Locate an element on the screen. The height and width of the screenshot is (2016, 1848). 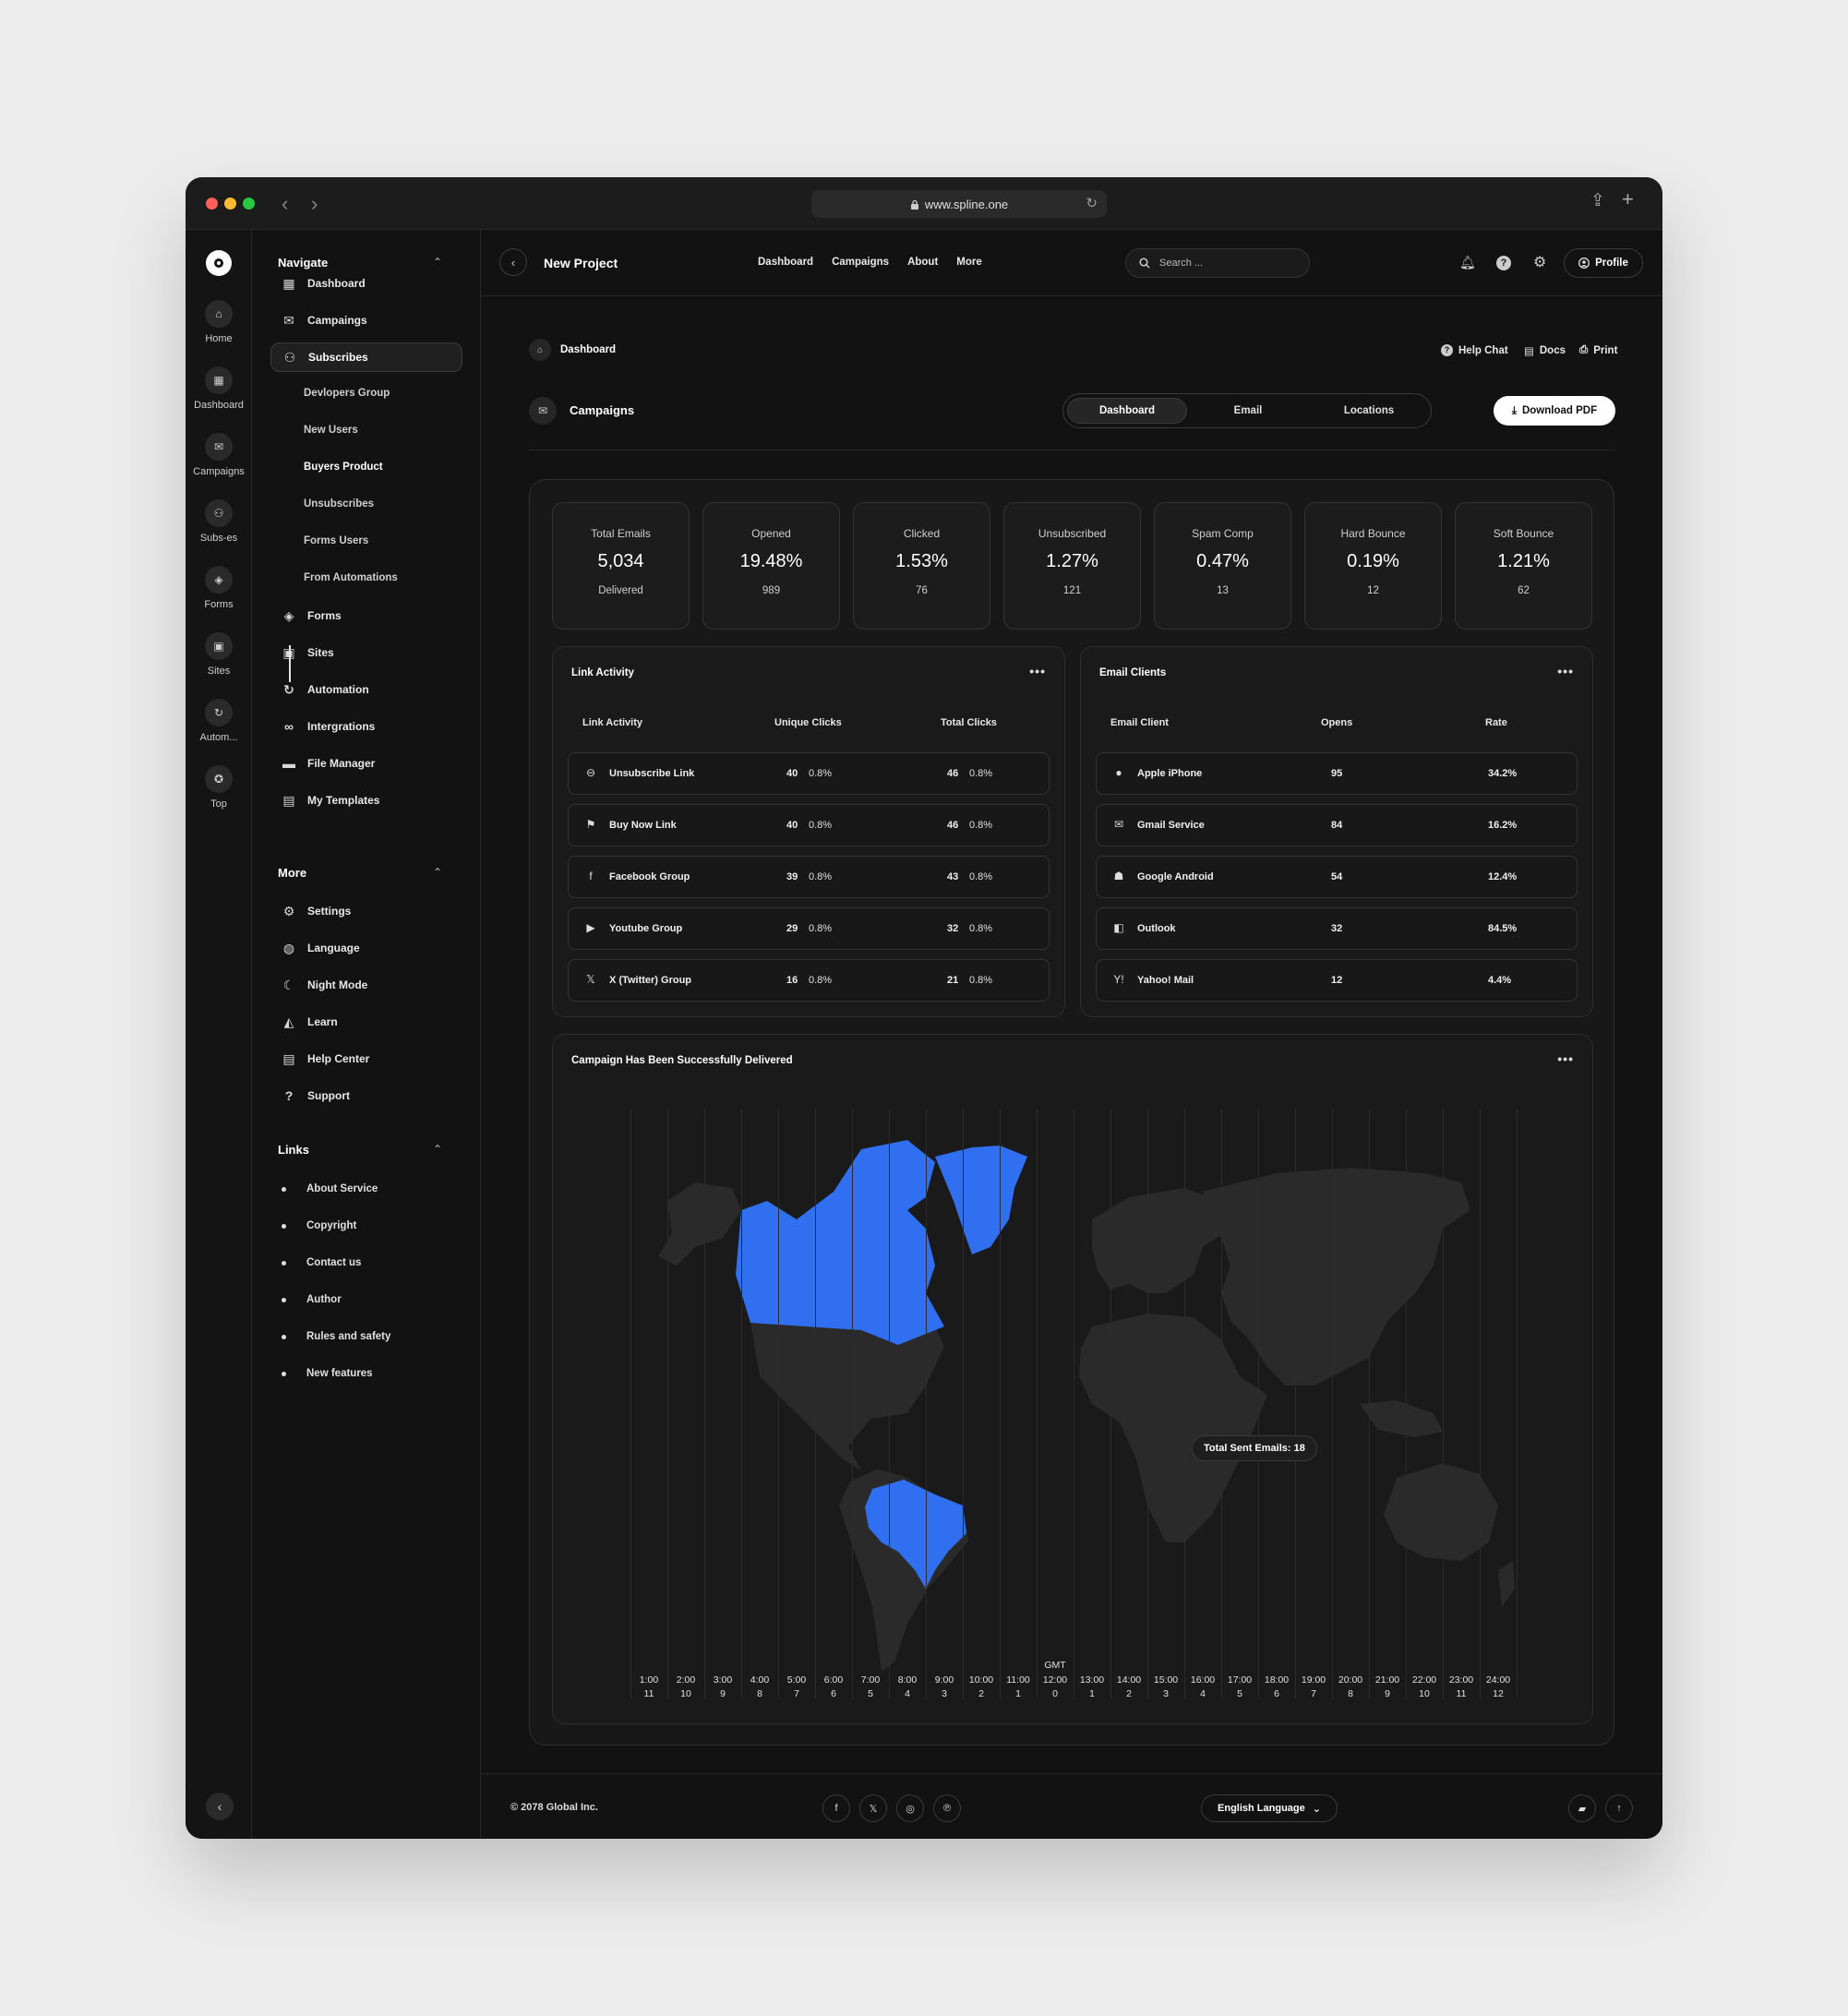
sidebar-subitem-forms-users: Forms Users is located at coordinates (328, 541).